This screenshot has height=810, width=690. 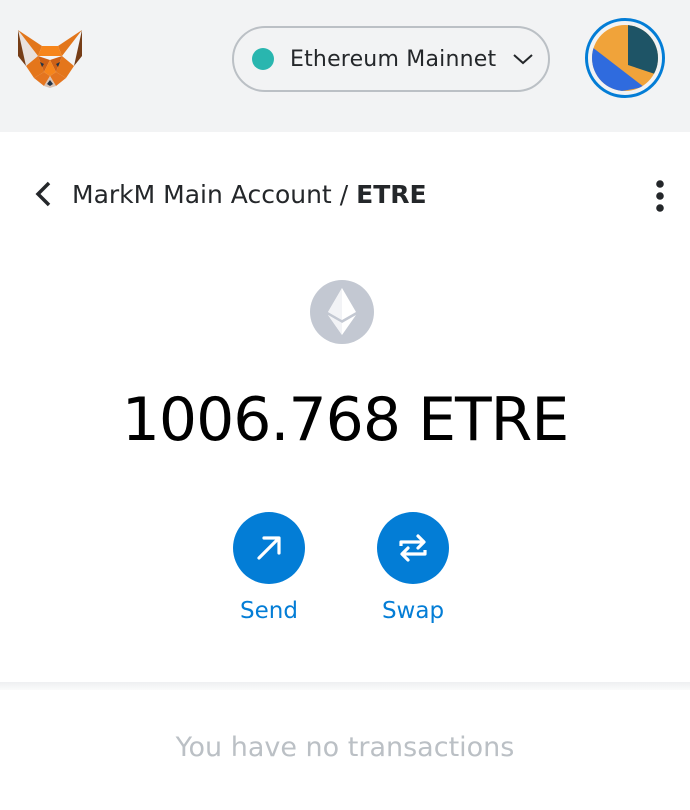 What do you see at coordinates (413, 548) in the screenshot?
I see `swap-arrows-icon` at bounding box center [413, 548].